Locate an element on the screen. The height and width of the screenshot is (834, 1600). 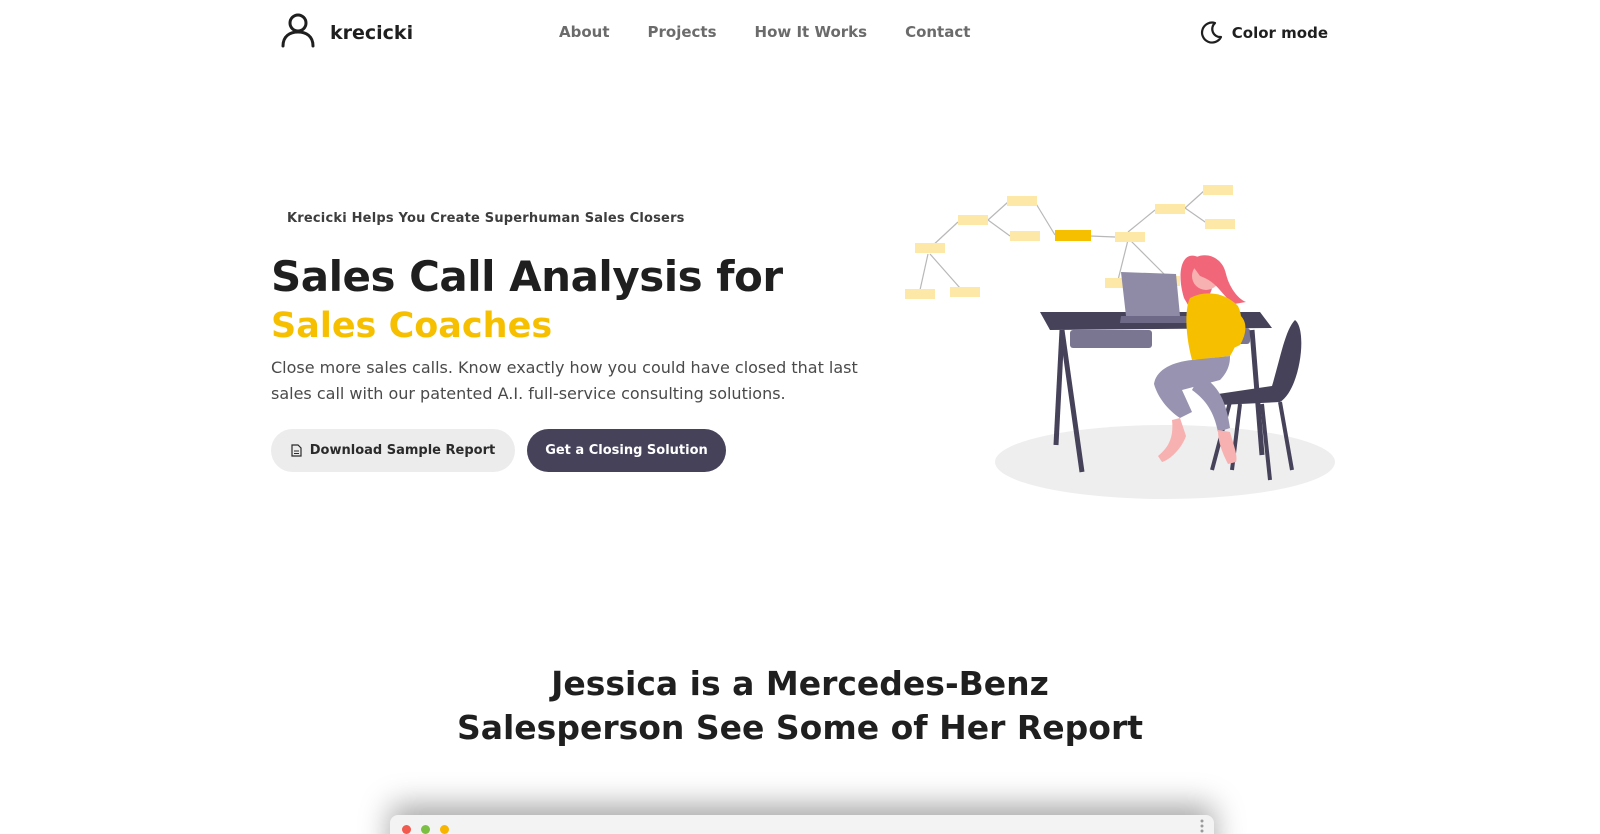
color-mode-toggle: Color mode is located at coordinates (1263, 33).